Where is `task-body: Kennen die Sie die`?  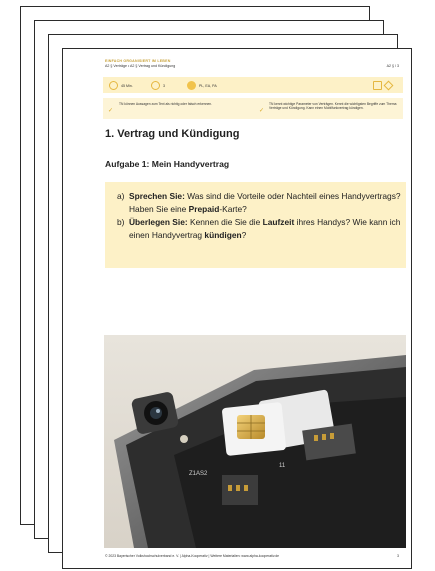
task-body: Kennen die Sie die is located at coordinates (225, 222).